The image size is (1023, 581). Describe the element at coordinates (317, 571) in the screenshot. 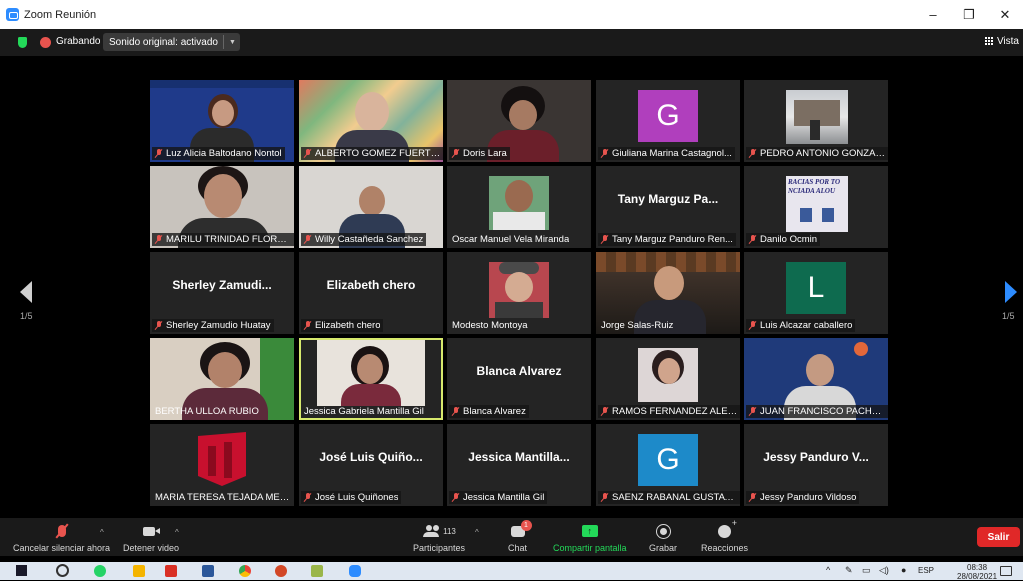

I see `paint-icon` at that location.